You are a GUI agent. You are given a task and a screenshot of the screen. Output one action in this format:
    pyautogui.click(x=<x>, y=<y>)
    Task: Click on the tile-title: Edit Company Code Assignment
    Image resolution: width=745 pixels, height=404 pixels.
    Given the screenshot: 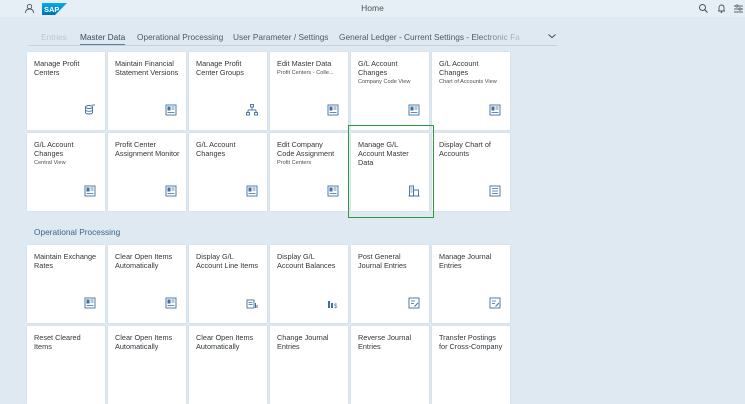 What is the action you would take?
    pyautogui.click(x=306, y=149)
    